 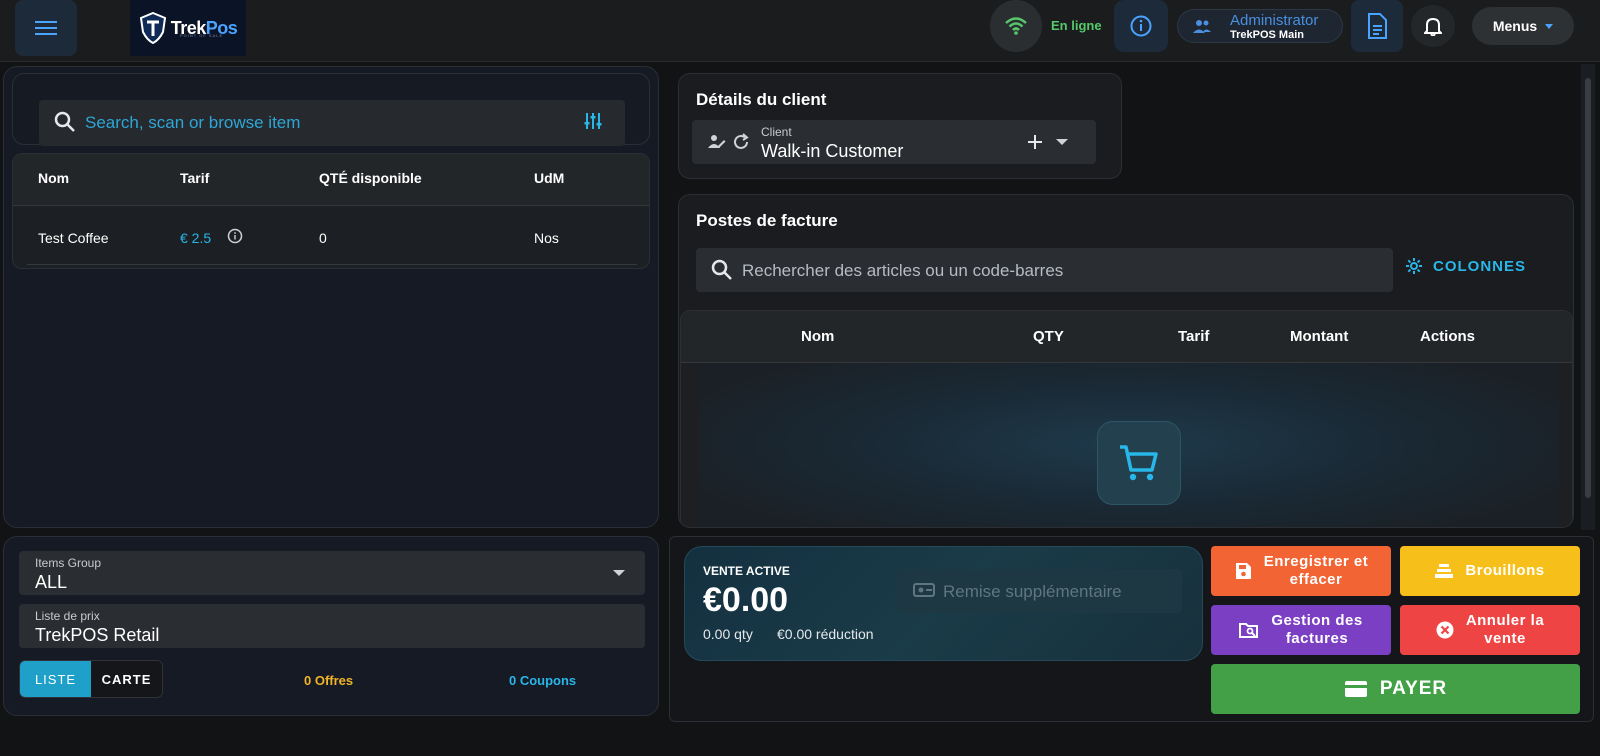 What do you see at coordinates (370, 178) in the screenshot?
I see `column-header: QTÉ disponible` at bounding box center [370, 178].